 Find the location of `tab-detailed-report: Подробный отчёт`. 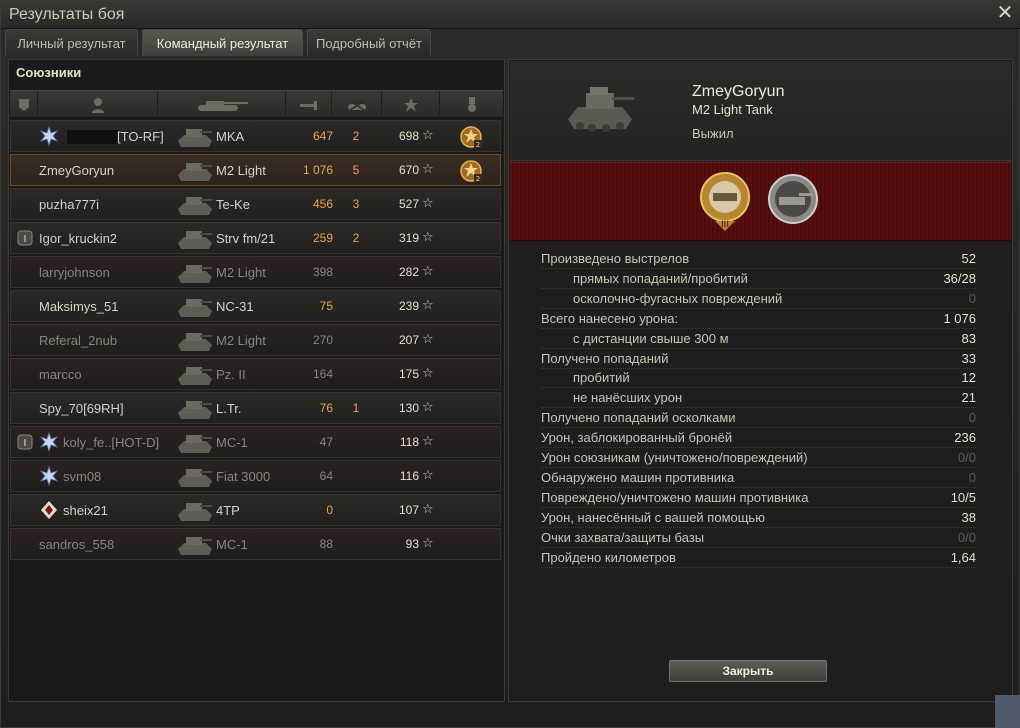

tab-detailed-report: Подробный отчёт is located at coordinates (369, 42).